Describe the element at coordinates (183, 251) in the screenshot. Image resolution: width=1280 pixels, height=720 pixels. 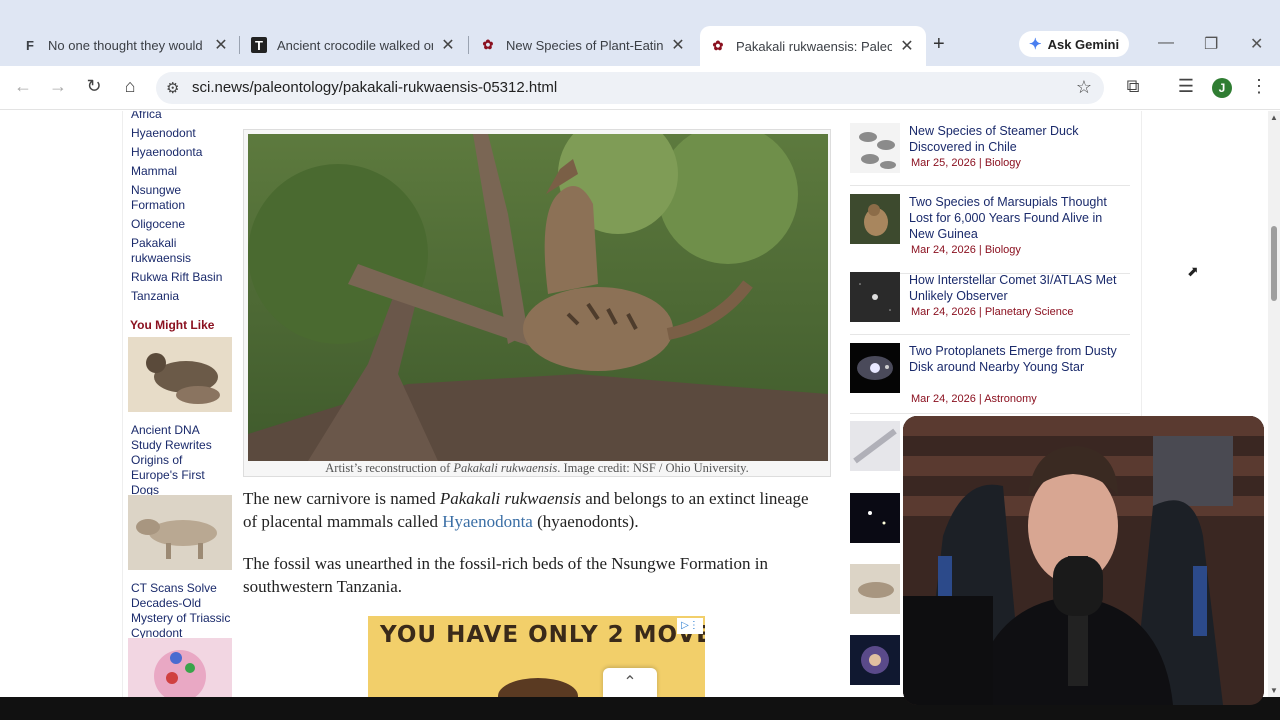
I see `tag-link: Pakakali rukwaensis` at that location.